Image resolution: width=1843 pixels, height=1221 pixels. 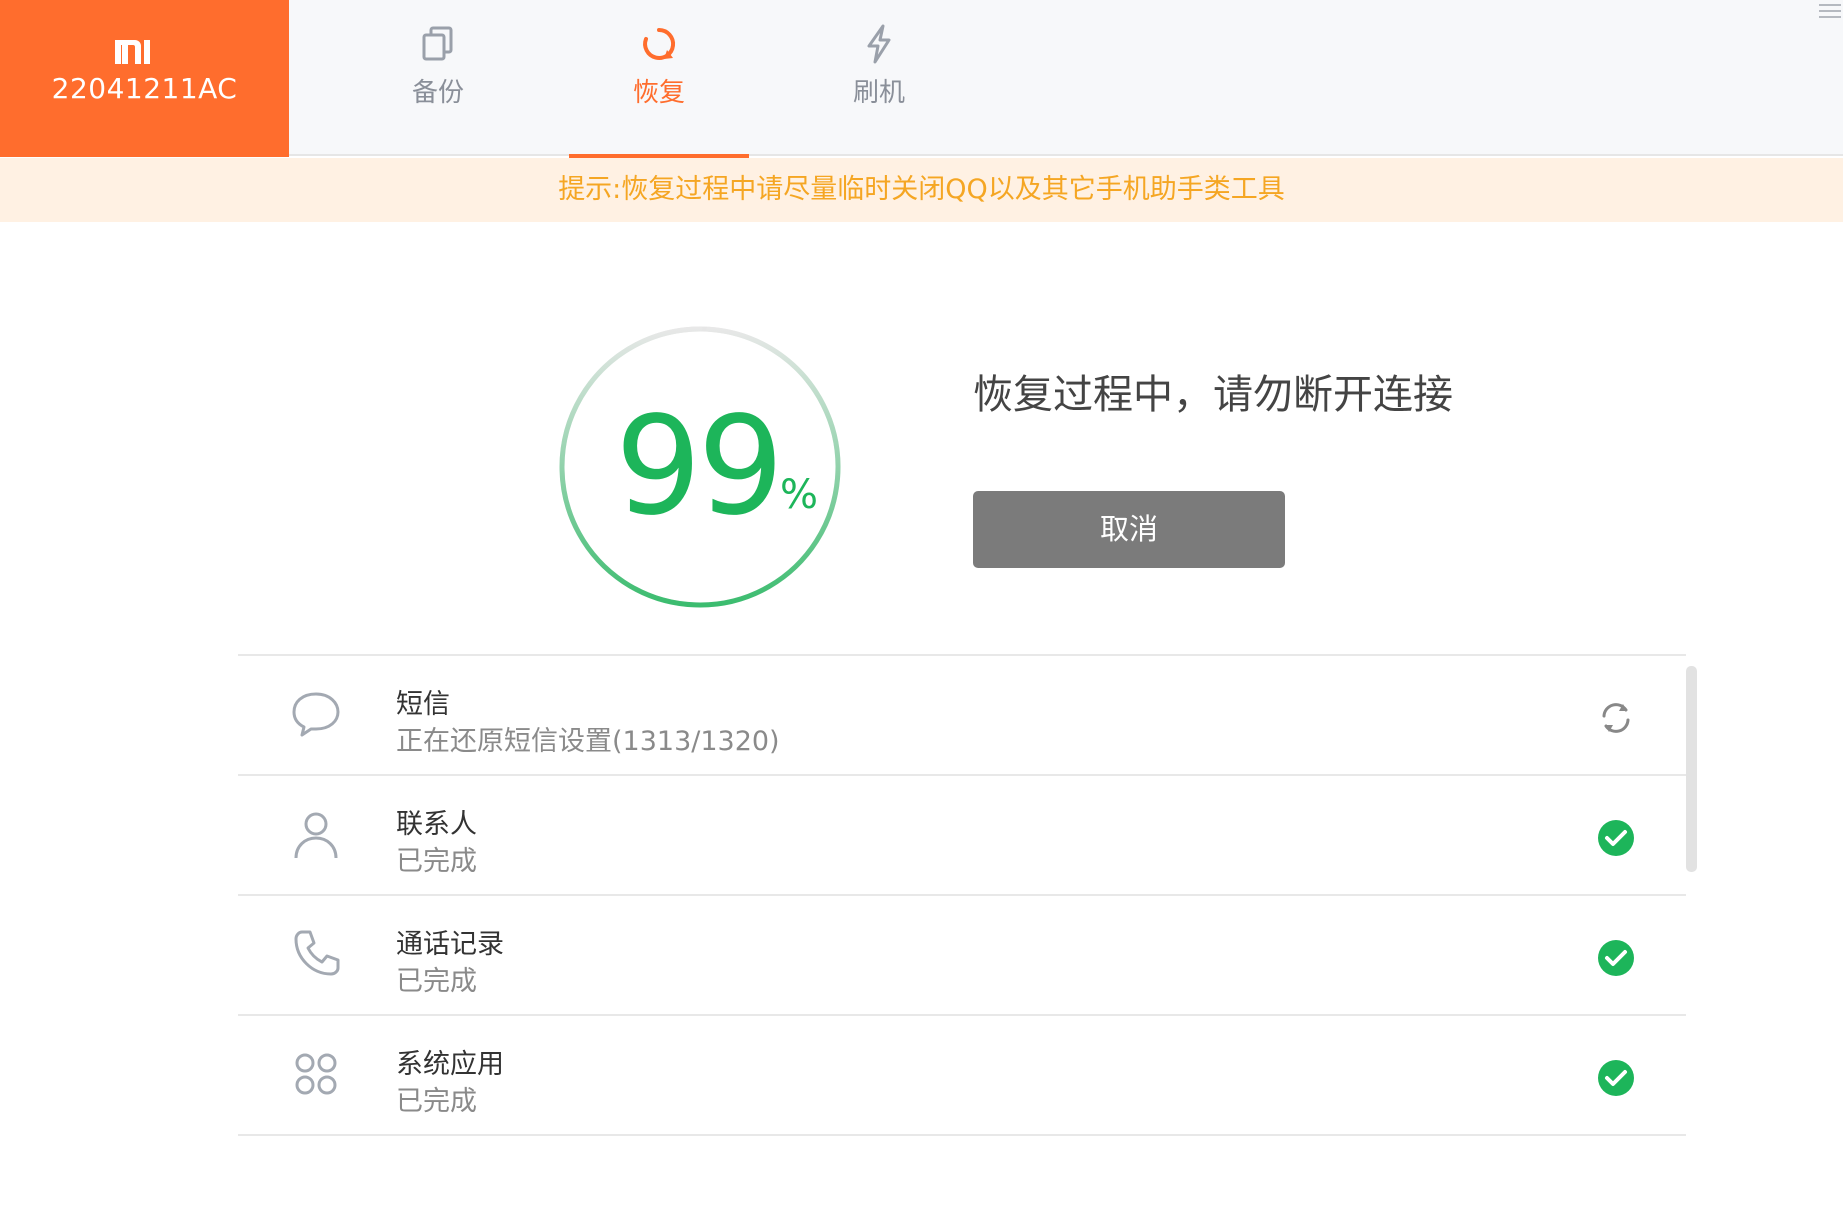 I want to click on tab-backup: 备份, so click(x=438, y=78).